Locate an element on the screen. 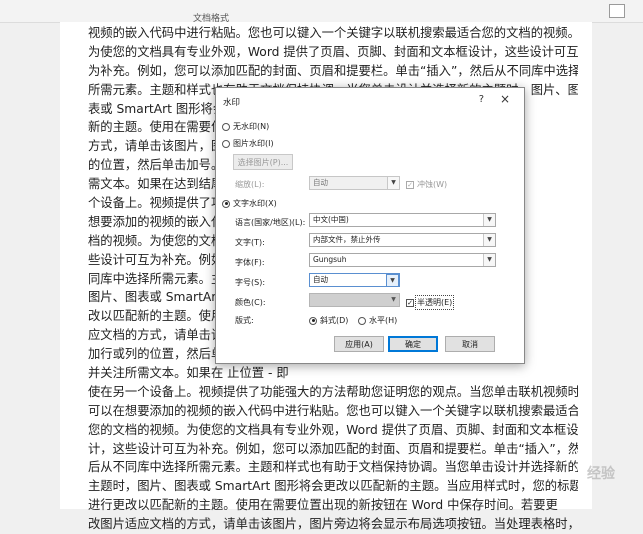 Image resolution: width=643 pixels, height=534 pixels. layout-label: 版式: is located at coordinates (244, 320).